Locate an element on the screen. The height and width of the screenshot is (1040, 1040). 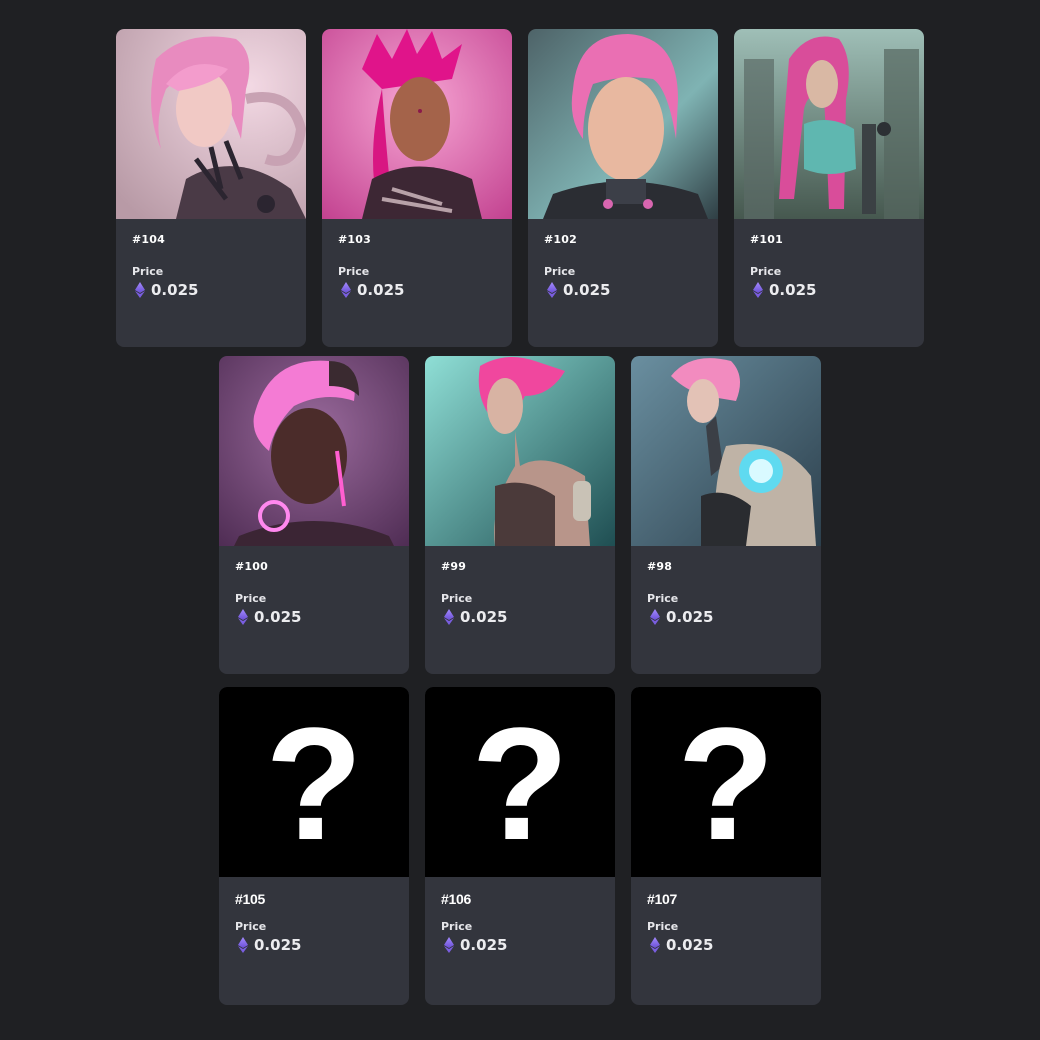
token-id: #103 is located at coordinates (354, 239).